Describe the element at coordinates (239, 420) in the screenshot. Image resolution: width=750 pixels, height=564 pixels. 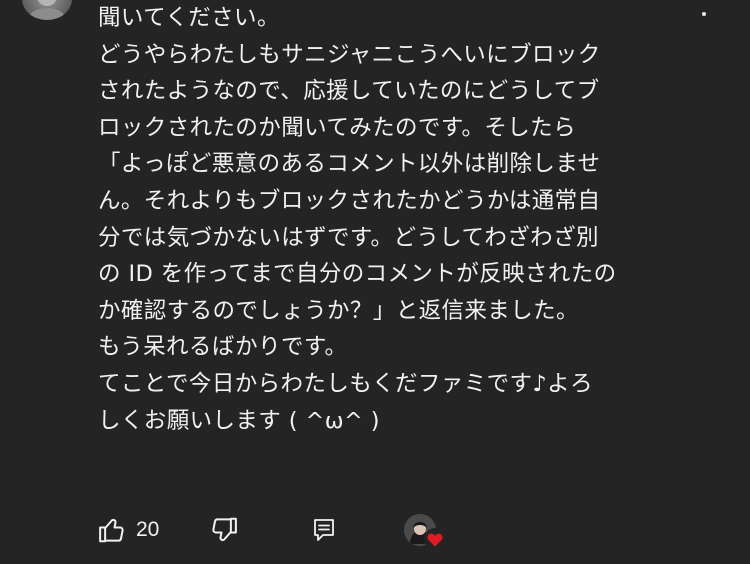
I see `comment-line: しくお願いします ( ^ω^ )` at that location.